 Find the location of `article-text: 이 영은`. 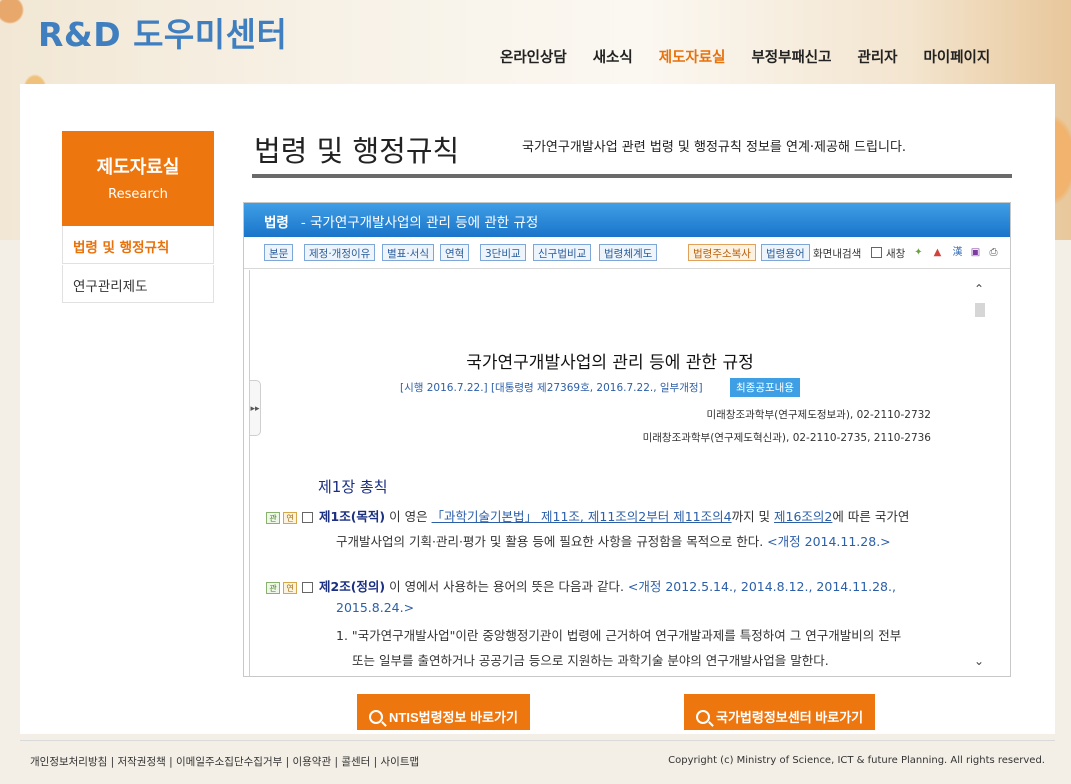

article-text: 이 영은 is located at coordinates (408, 516).